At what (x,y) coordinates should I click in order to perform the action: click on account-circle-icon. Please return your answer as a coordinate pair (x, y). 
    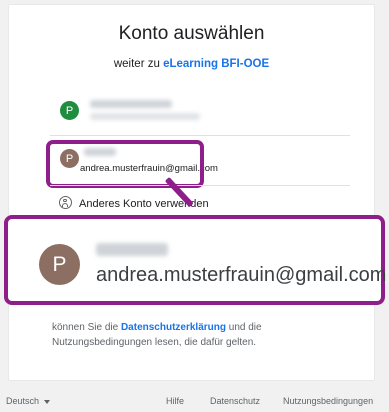
    Looking at the image, I should click on (65, 202).